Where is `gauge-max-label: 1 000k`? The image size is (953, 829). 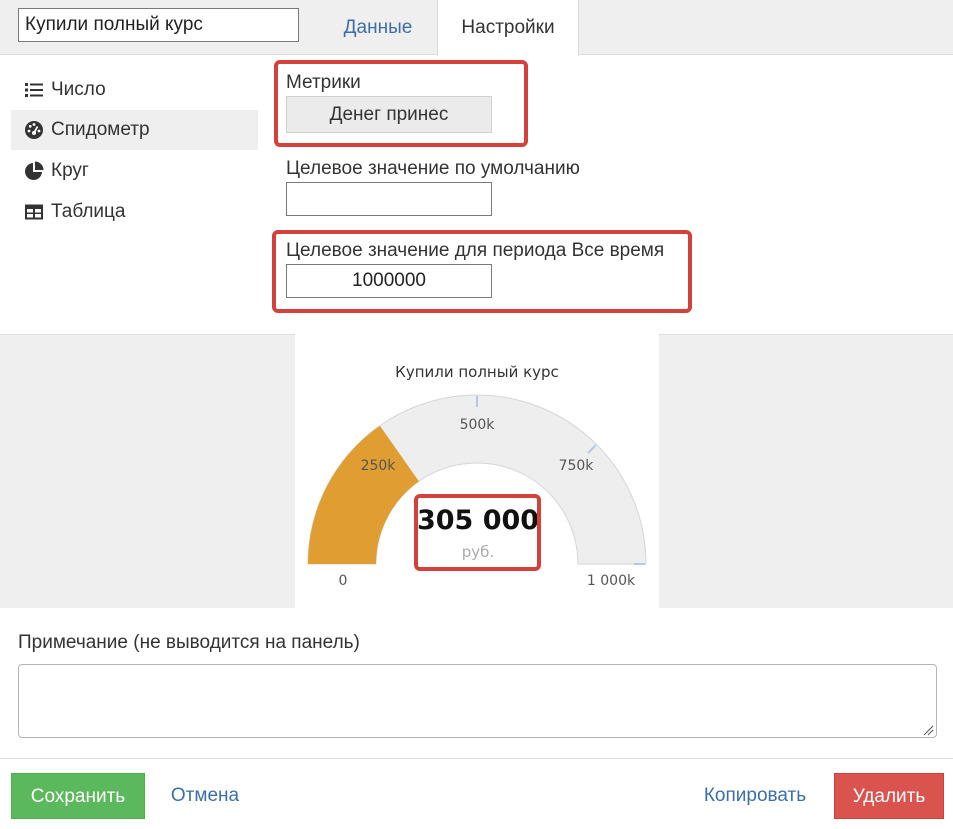 gauge-max-label: 1 000k is located at coordinates (611, 581).